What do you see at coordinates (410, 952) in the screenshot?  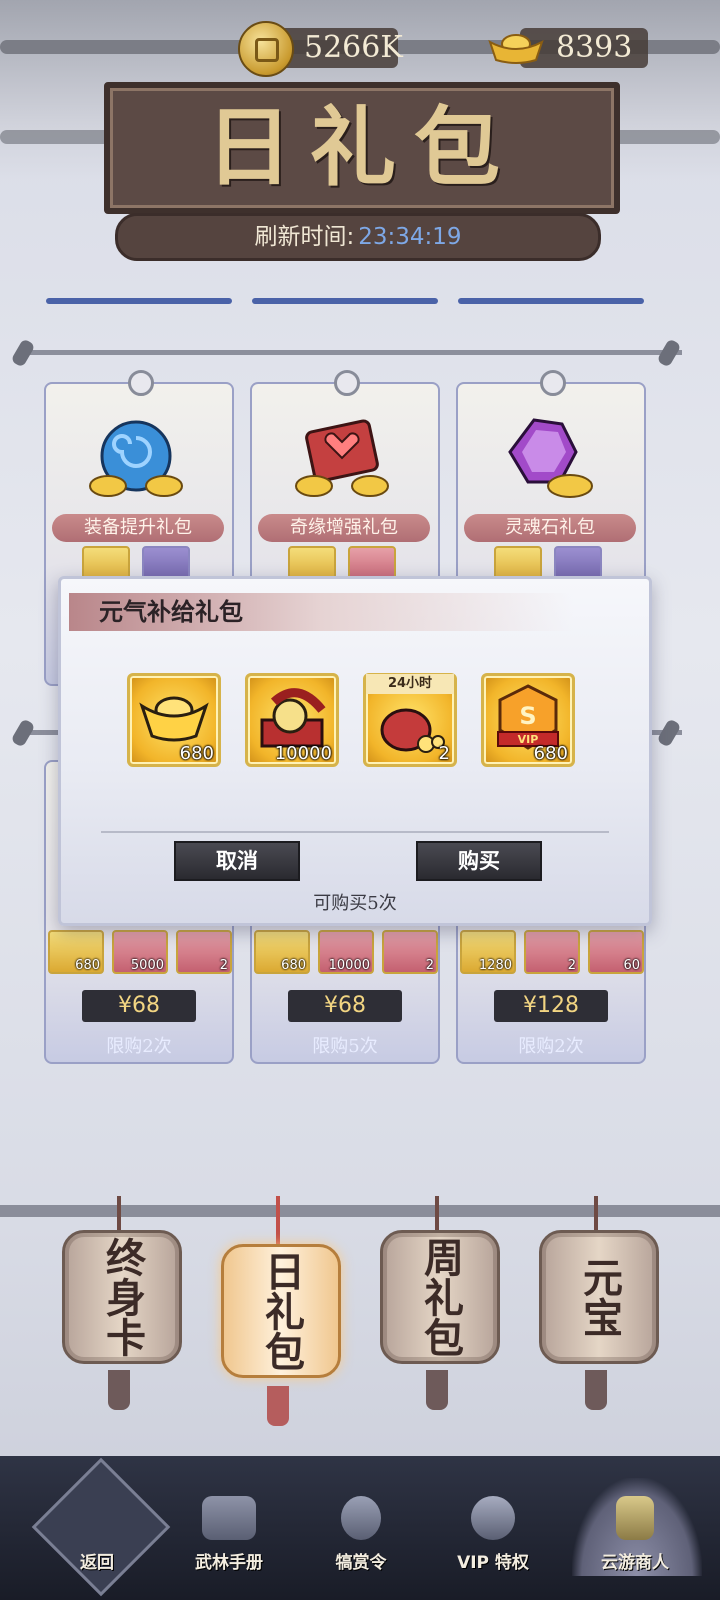 I see `lucky-bag-icon: 2` at bounding box center [410, 952].